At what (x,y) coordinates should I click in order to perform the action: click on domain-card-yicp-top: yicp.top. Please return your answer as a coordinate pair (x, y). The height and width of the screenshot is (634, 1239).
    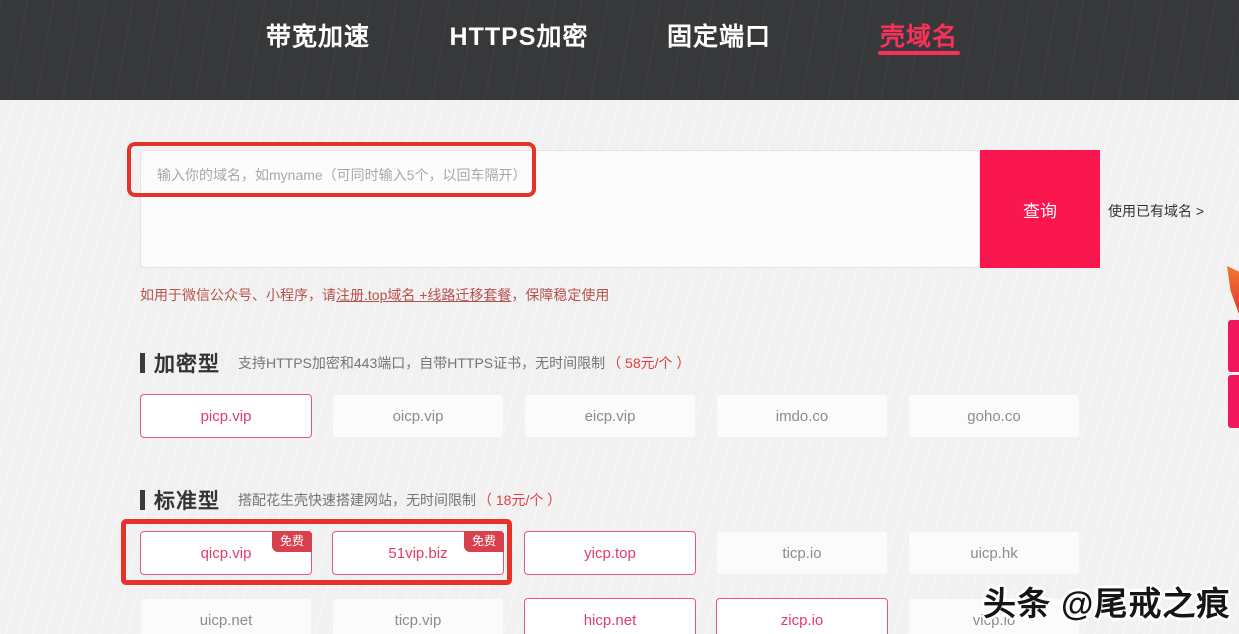
    Looking at the image, I should click on (610, 553).